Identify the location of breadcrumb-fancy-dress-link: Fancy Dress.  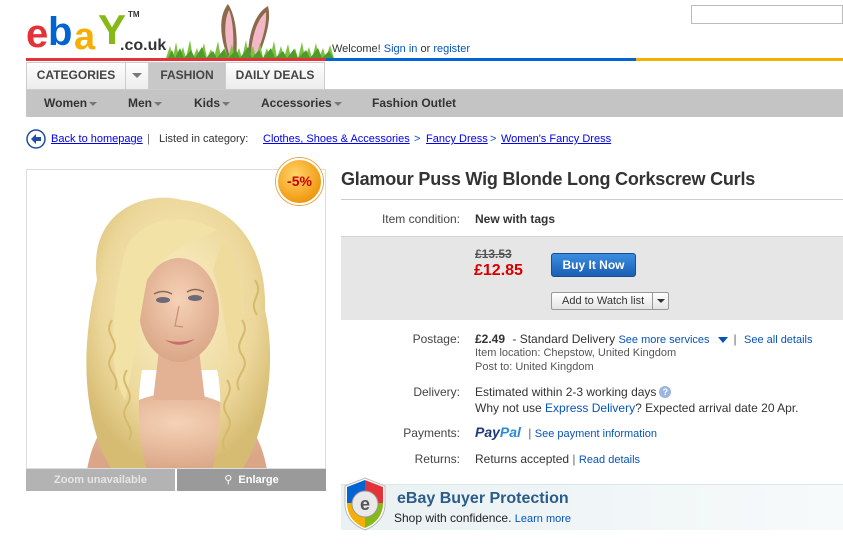
(457, 139).